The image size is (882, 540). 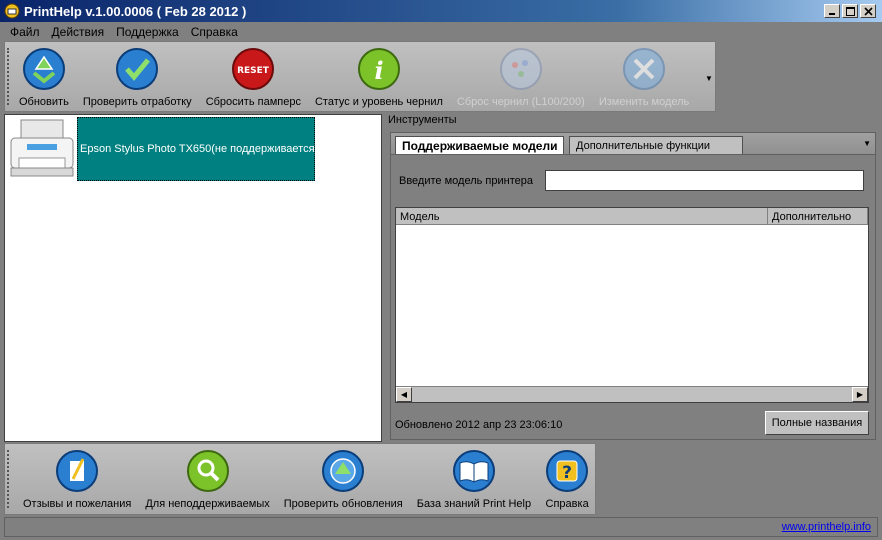 I want to click on help-icon: ?, so click(x=567, y=471).